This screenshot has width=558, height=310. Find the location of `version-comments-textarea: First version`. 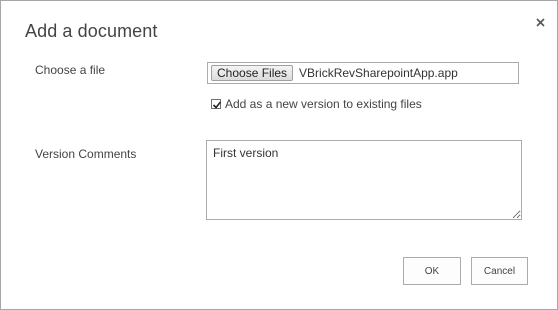

version-comments-textarea: First version is located at coordinates (364, 180).